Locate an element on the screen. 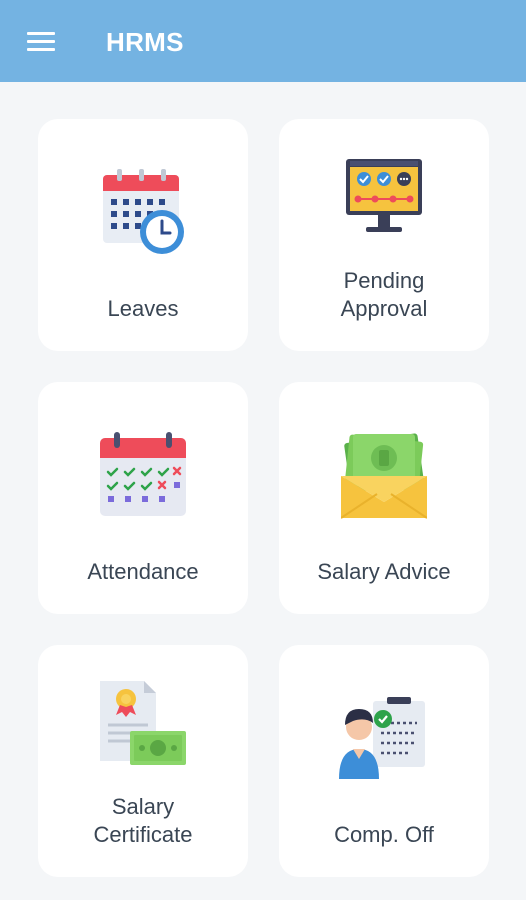 This screenshot has height=900, width=526. tile-salary-certificate: Salary Certificate is located at coordinates (143, 761).